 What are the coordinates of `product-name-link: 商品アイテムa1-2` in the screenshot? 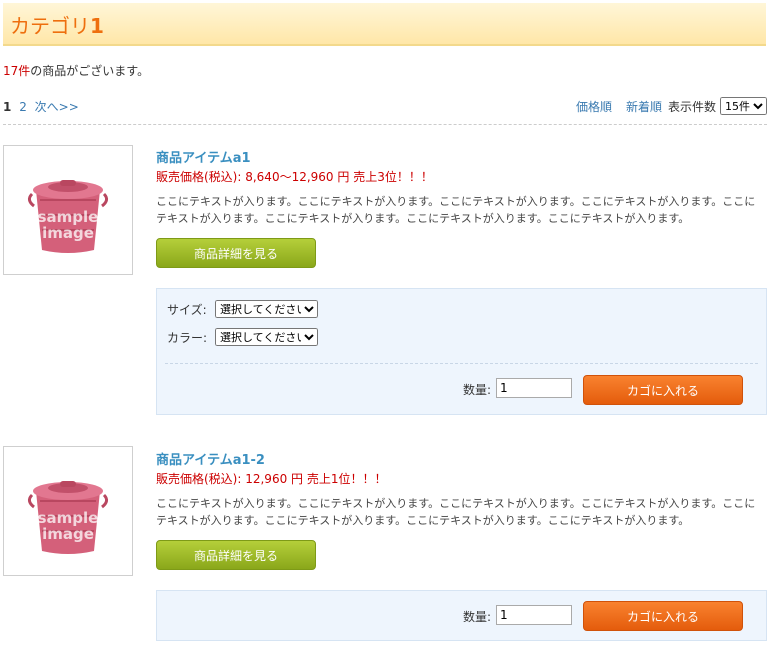 It's located at (210, 458).